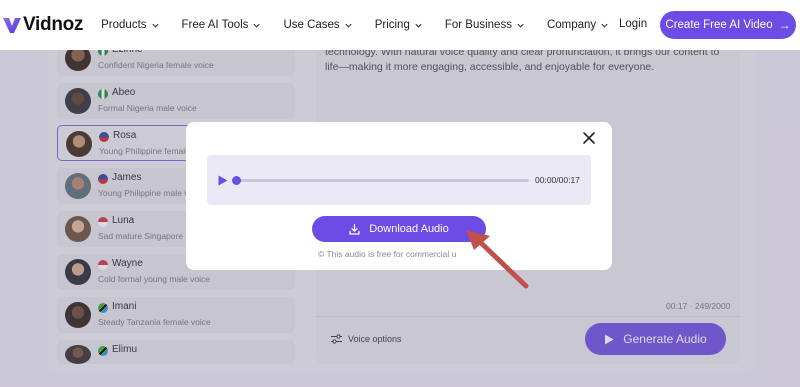 Image resolution: width=800 pixels, height=387 pixels. Describe the element at coordinates (53, 24) in the screenshot. I see `logo-text: Vidnoz` at that location.